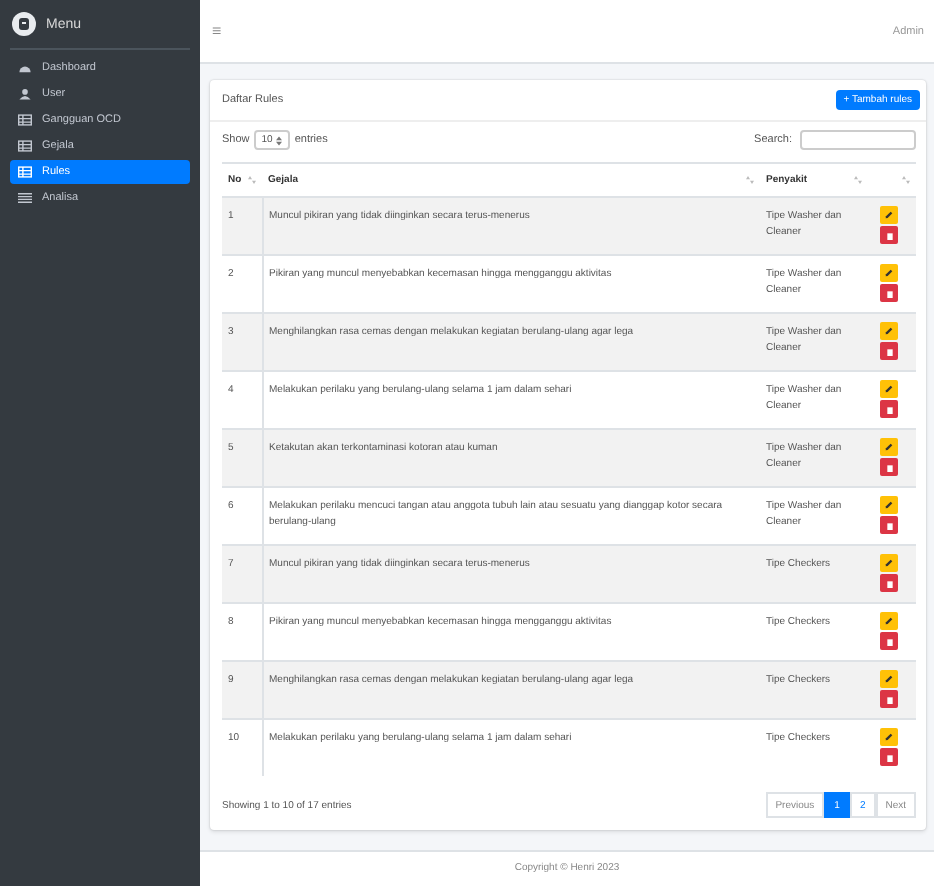 This screenshot has width=934, height=886. I want to click on logo-icon, so click(24, 24).